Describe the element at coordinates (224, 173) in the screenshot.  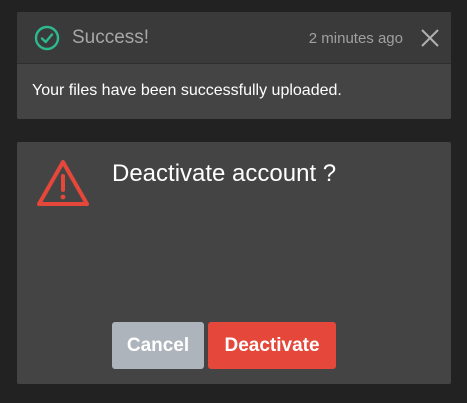
I see `dialog-title: Deactivate account ?` at that location.